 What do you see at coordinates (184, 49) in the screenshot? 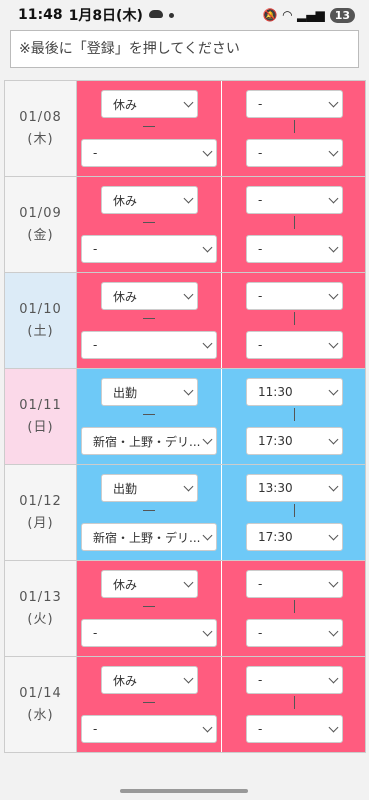
I see `notice-text: ※最後に「登録」を押してください` at bounding box center [184, 49].